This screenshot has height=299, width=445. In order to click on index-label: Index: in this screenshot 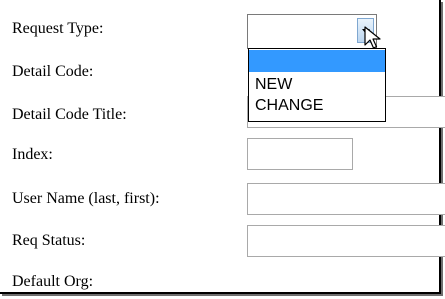, I will do `click(32, 154)`.